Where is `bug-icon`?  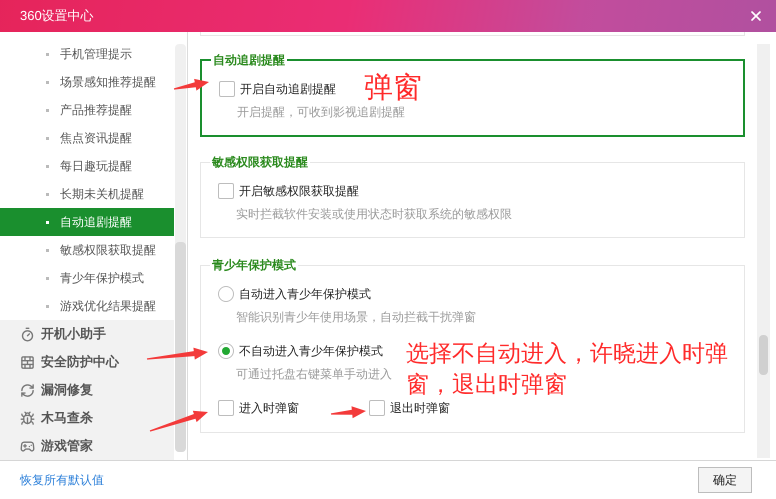
bug-icon is located at coordinates (27, 418).